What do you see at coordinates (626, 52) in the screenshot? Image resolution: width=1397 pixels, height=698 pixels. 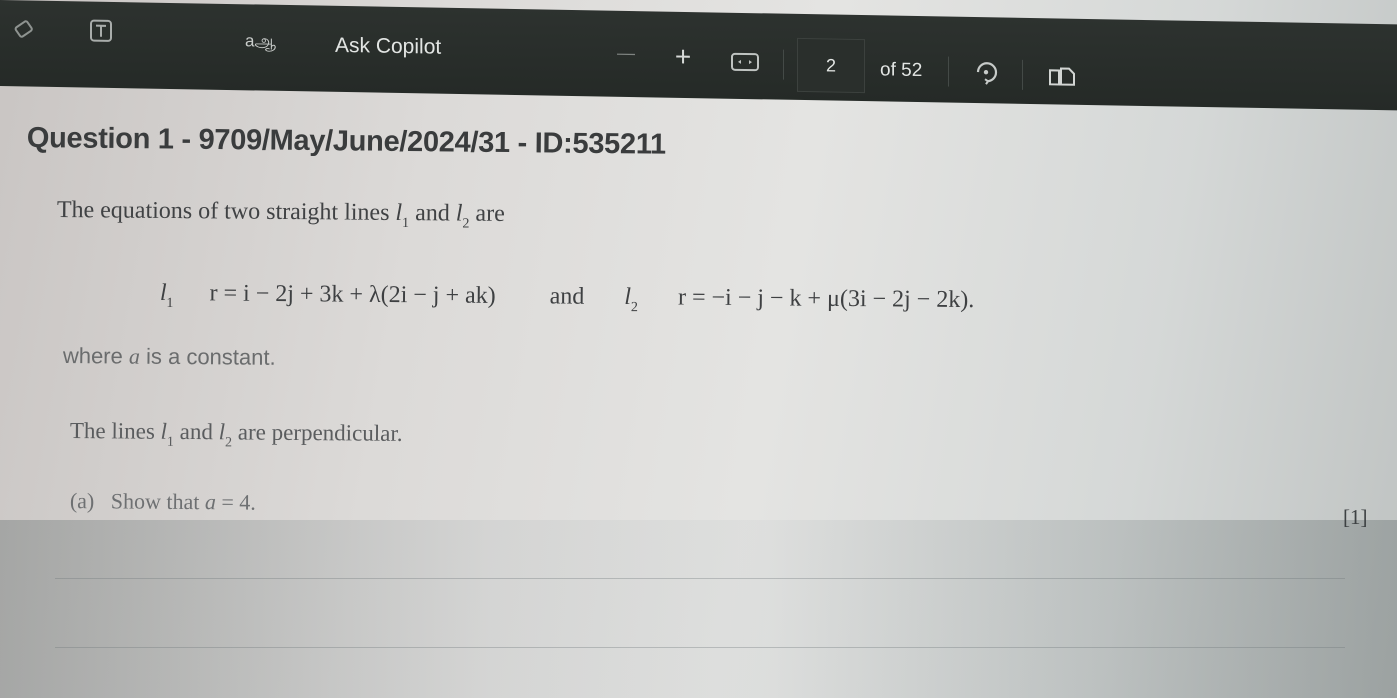 I see `minus-icon: —` at bounding box center [626, 52].